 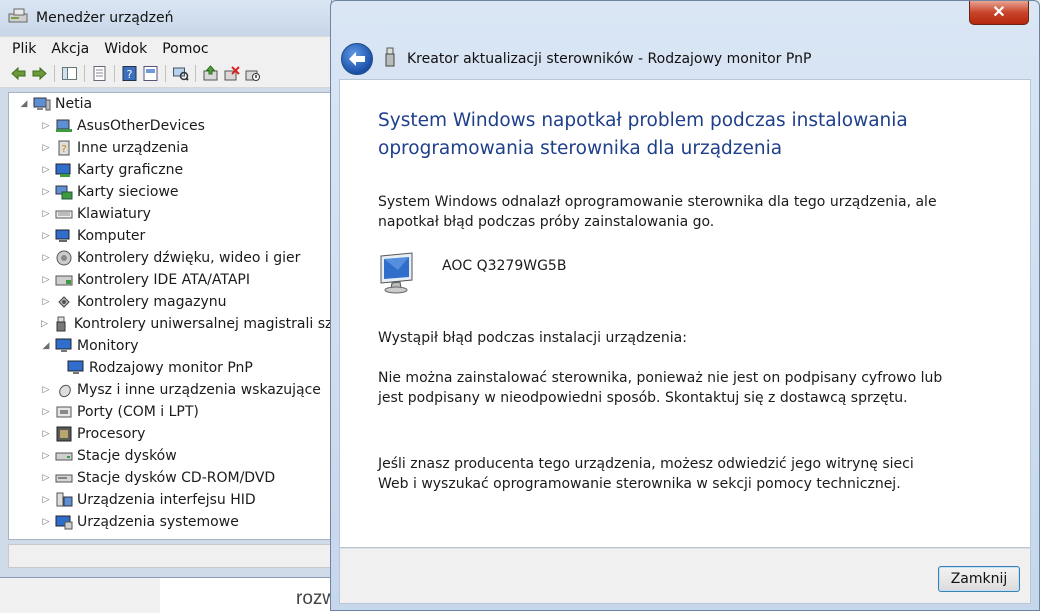 I want to click on tree-item-label: Komputer, so click(x=111, y=236).